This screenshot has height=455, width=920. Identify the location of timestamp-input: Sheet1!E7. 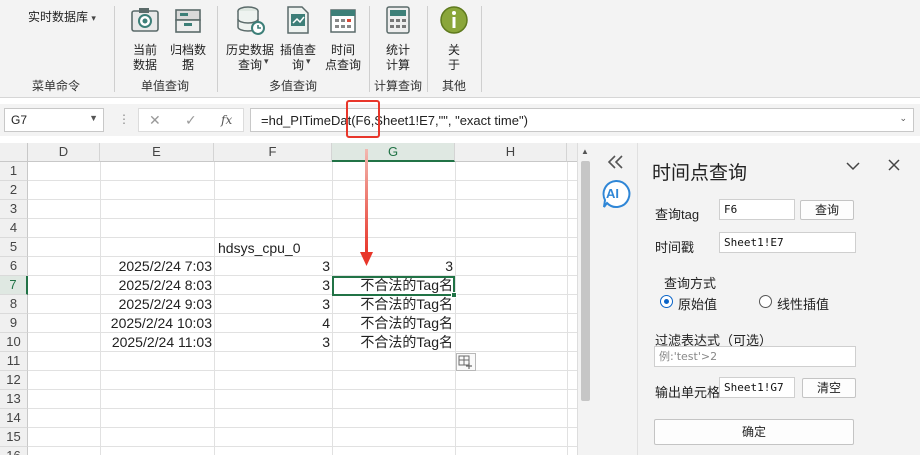
(787, 242).